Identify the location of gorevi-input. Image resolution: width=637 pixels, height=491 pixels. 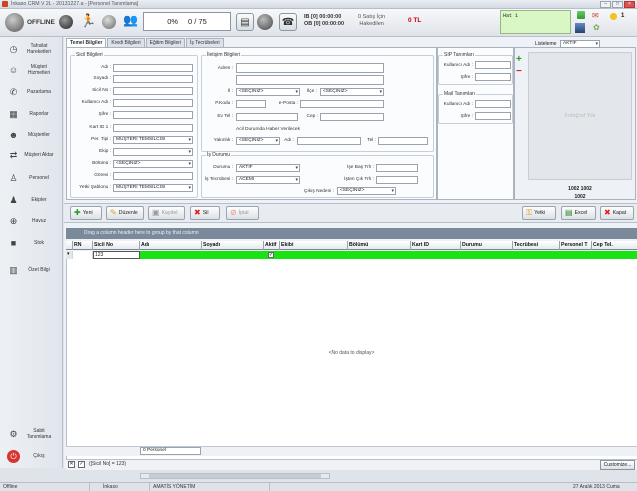
(153, 176).